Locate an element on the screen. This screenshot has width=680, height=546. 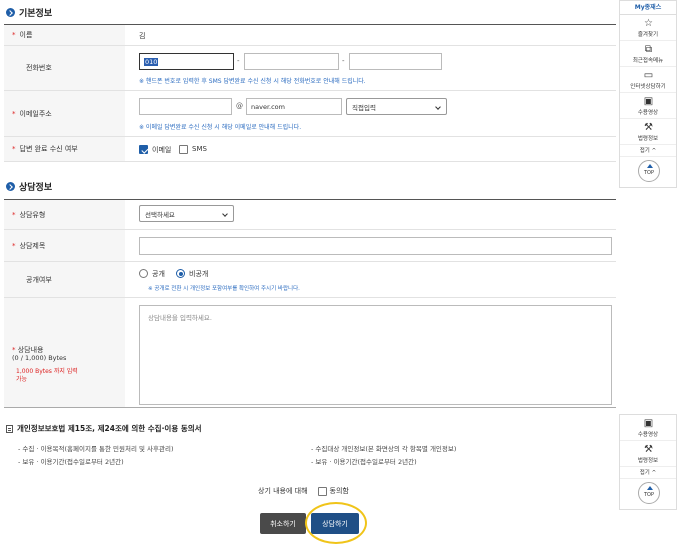
basic-info-heading: 기본정보 is located at coordinates (29, 12).